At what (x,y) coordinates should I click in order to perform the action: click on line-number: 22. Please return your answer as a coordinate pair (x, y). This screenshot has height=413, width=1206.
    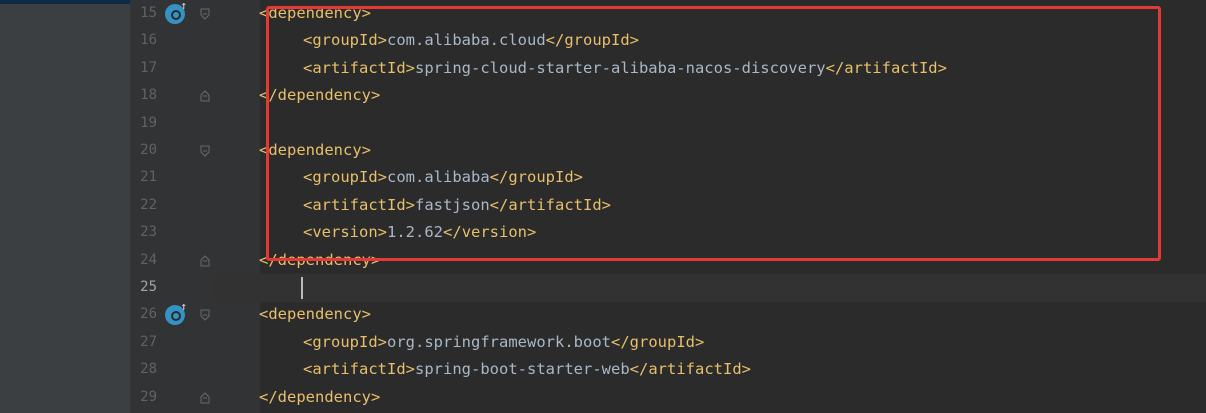
    Looking at the image, I should click on (143, 206).